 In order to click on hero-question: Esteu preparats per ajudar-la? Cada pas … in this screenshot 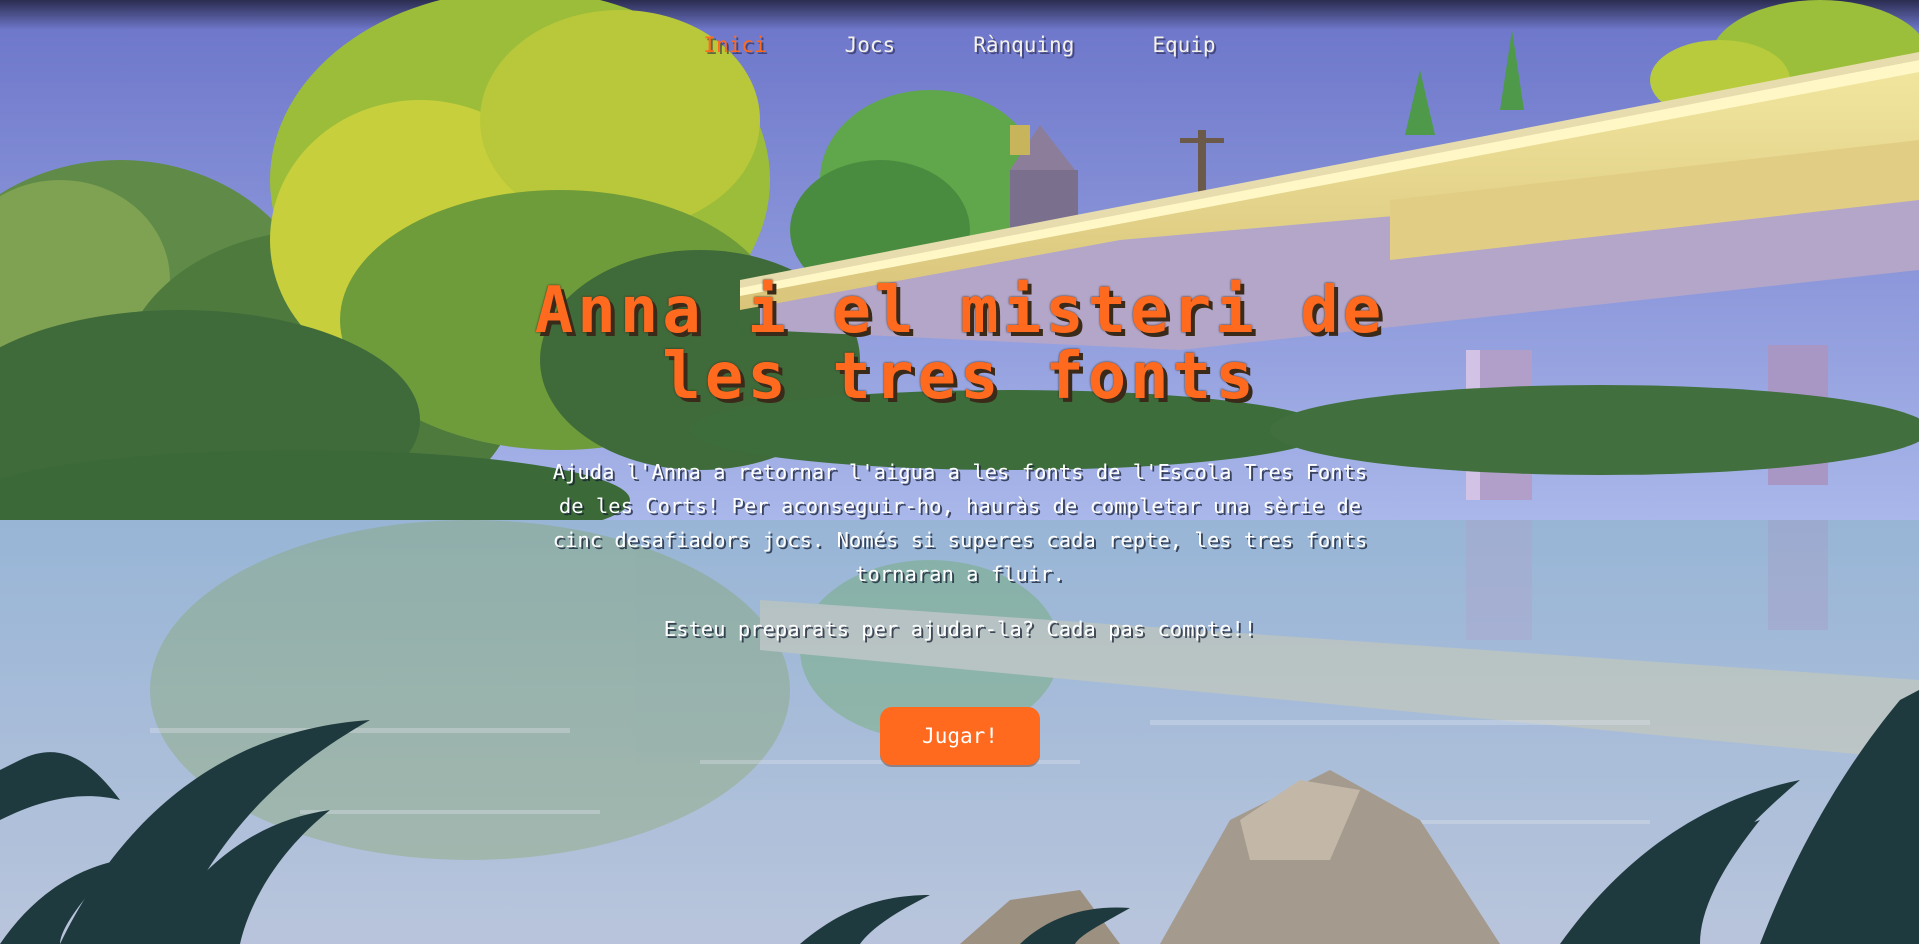, I will do `click(960, 629)`.